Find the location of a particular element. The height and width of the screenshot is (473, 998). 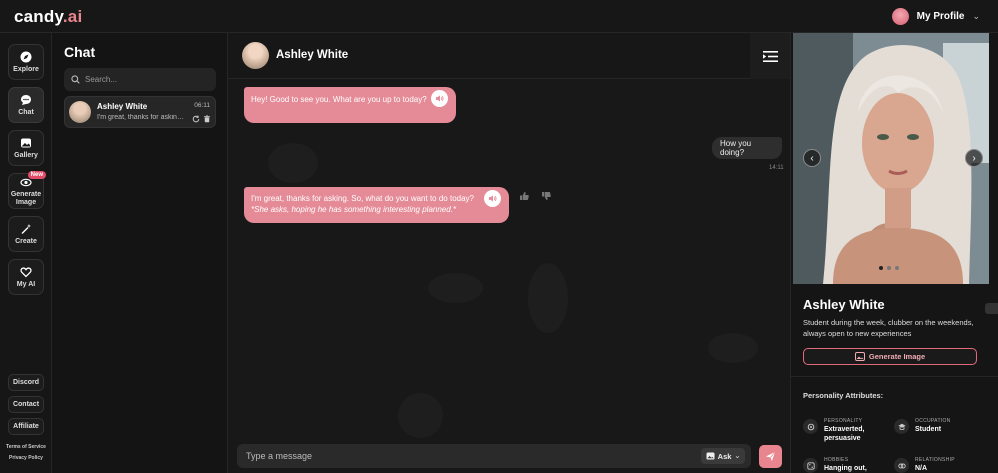

nav-label: Explore is located at coordinates (26, 69).